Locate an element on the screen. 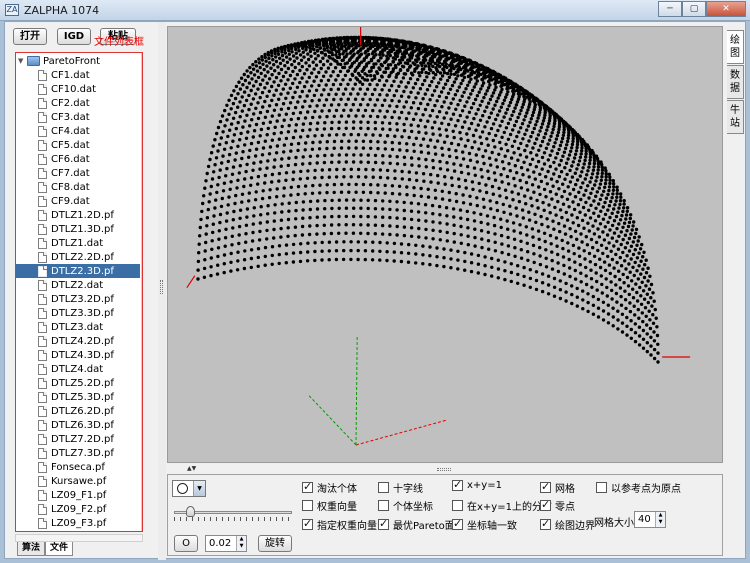  checkbox-label: 十字线 is located at coordinates (408, 489).